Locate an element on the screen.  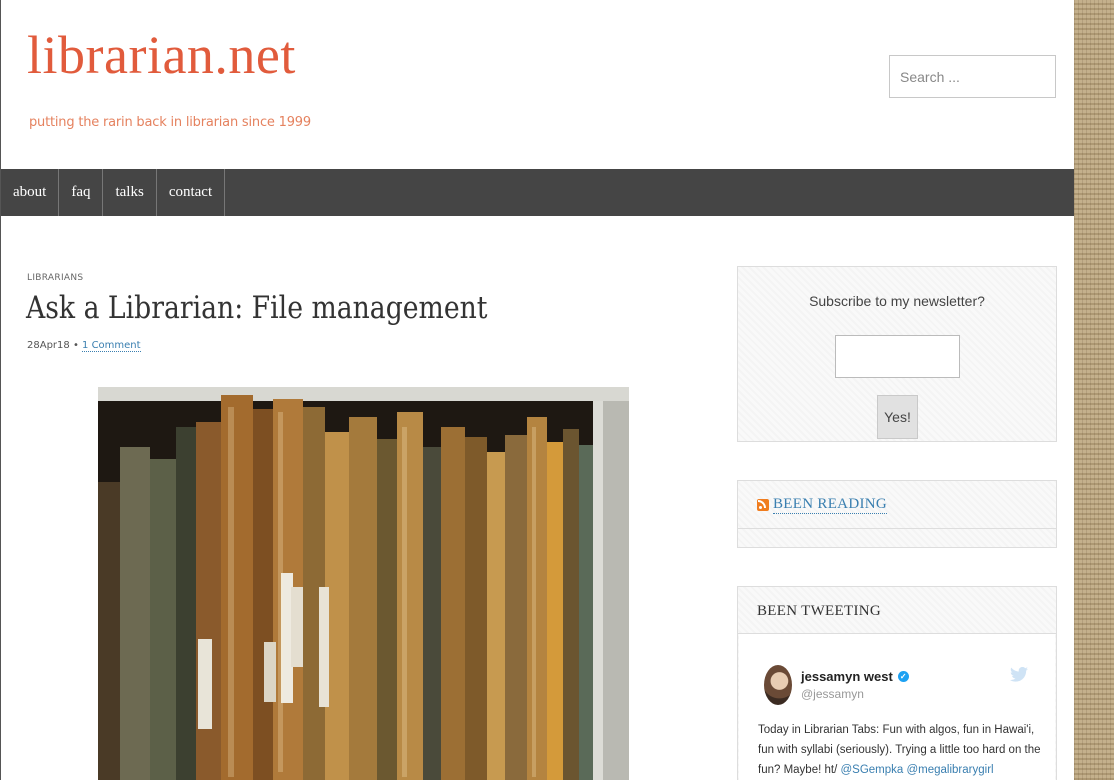
post-meta: 28Apr18 • 1 Comment is located at coordinates (84, 346).